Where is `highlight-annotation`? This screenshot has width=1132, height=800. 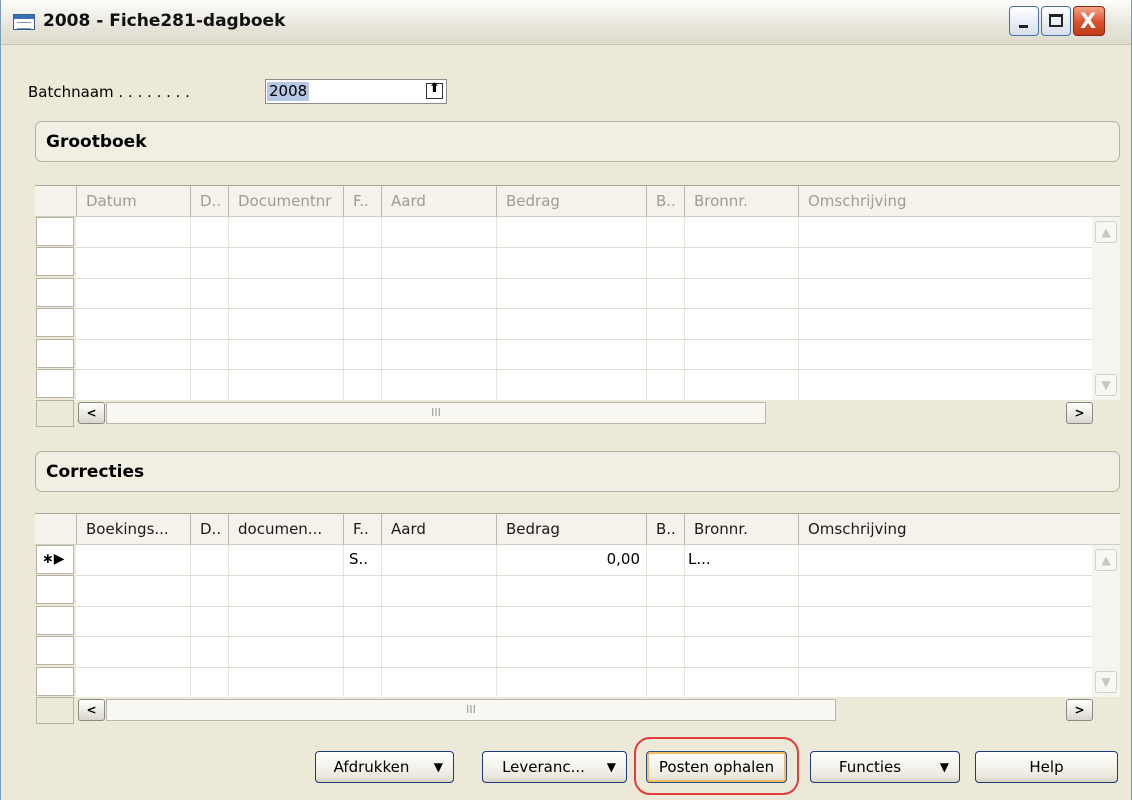 highlight-annotation is located at coordinates (716, 766).